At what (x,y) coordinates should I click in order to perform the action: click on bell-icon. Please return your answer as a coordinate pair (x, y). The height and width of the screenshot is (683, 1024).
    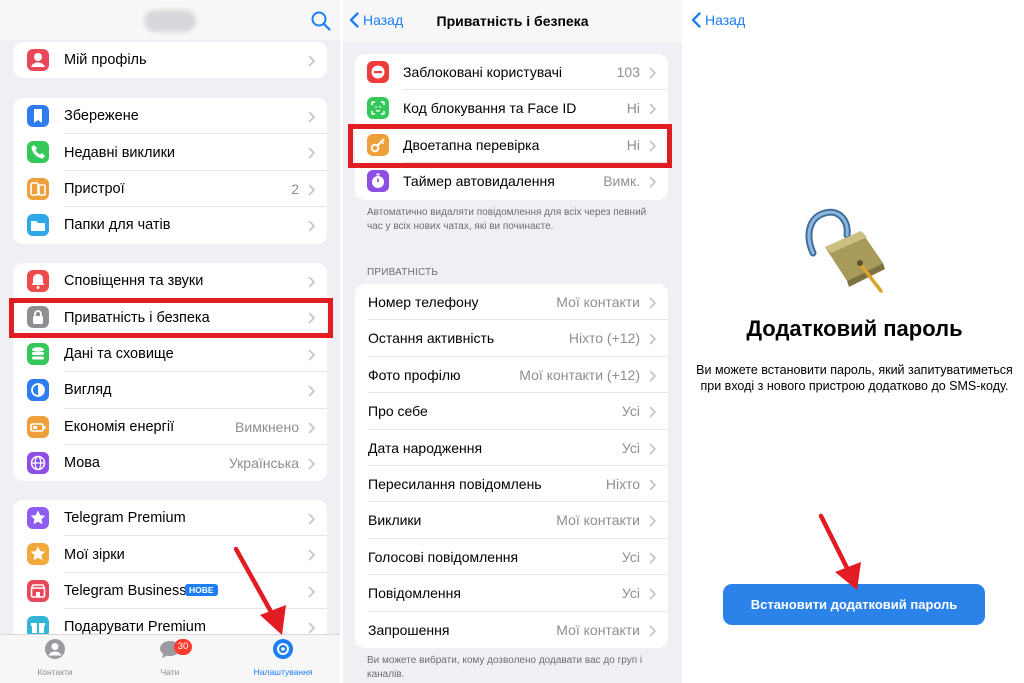
    Looking at the image, I should click on (38, 281).